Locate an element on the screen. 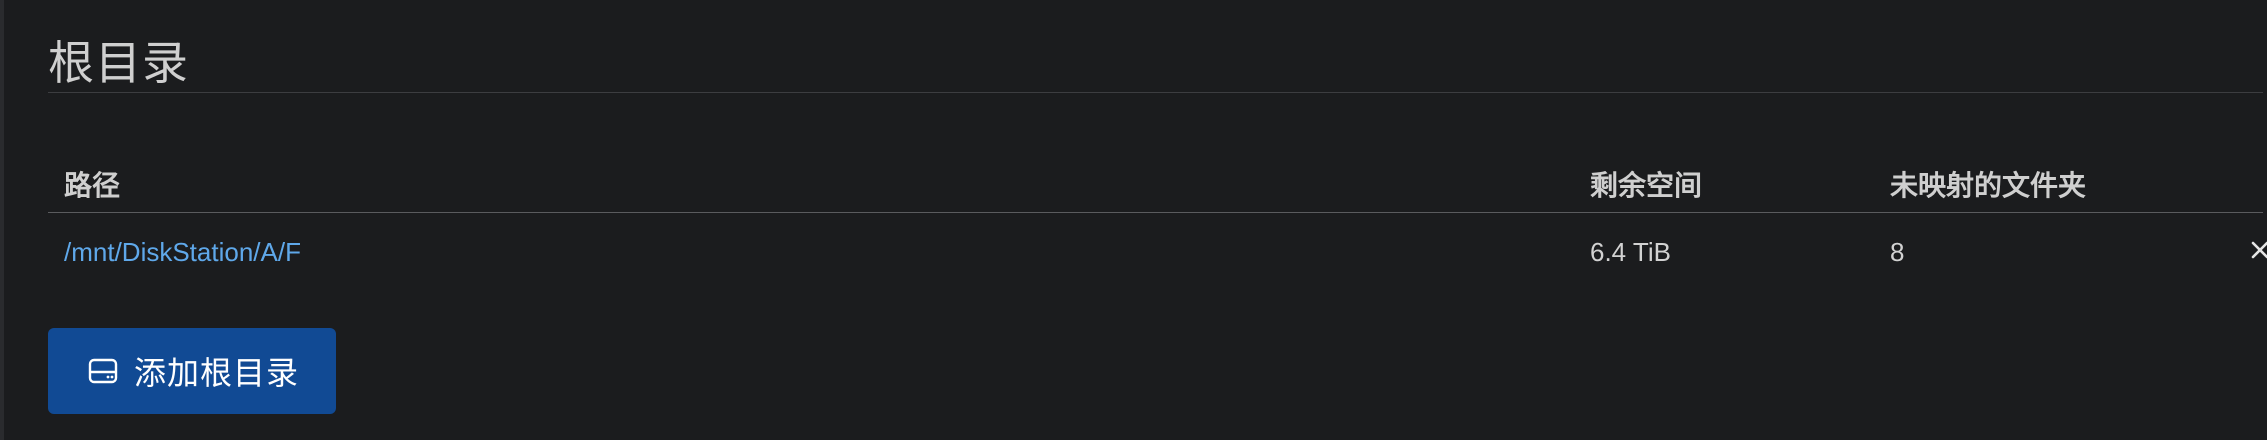  left-edge-border is located at coordinates (2, 220).